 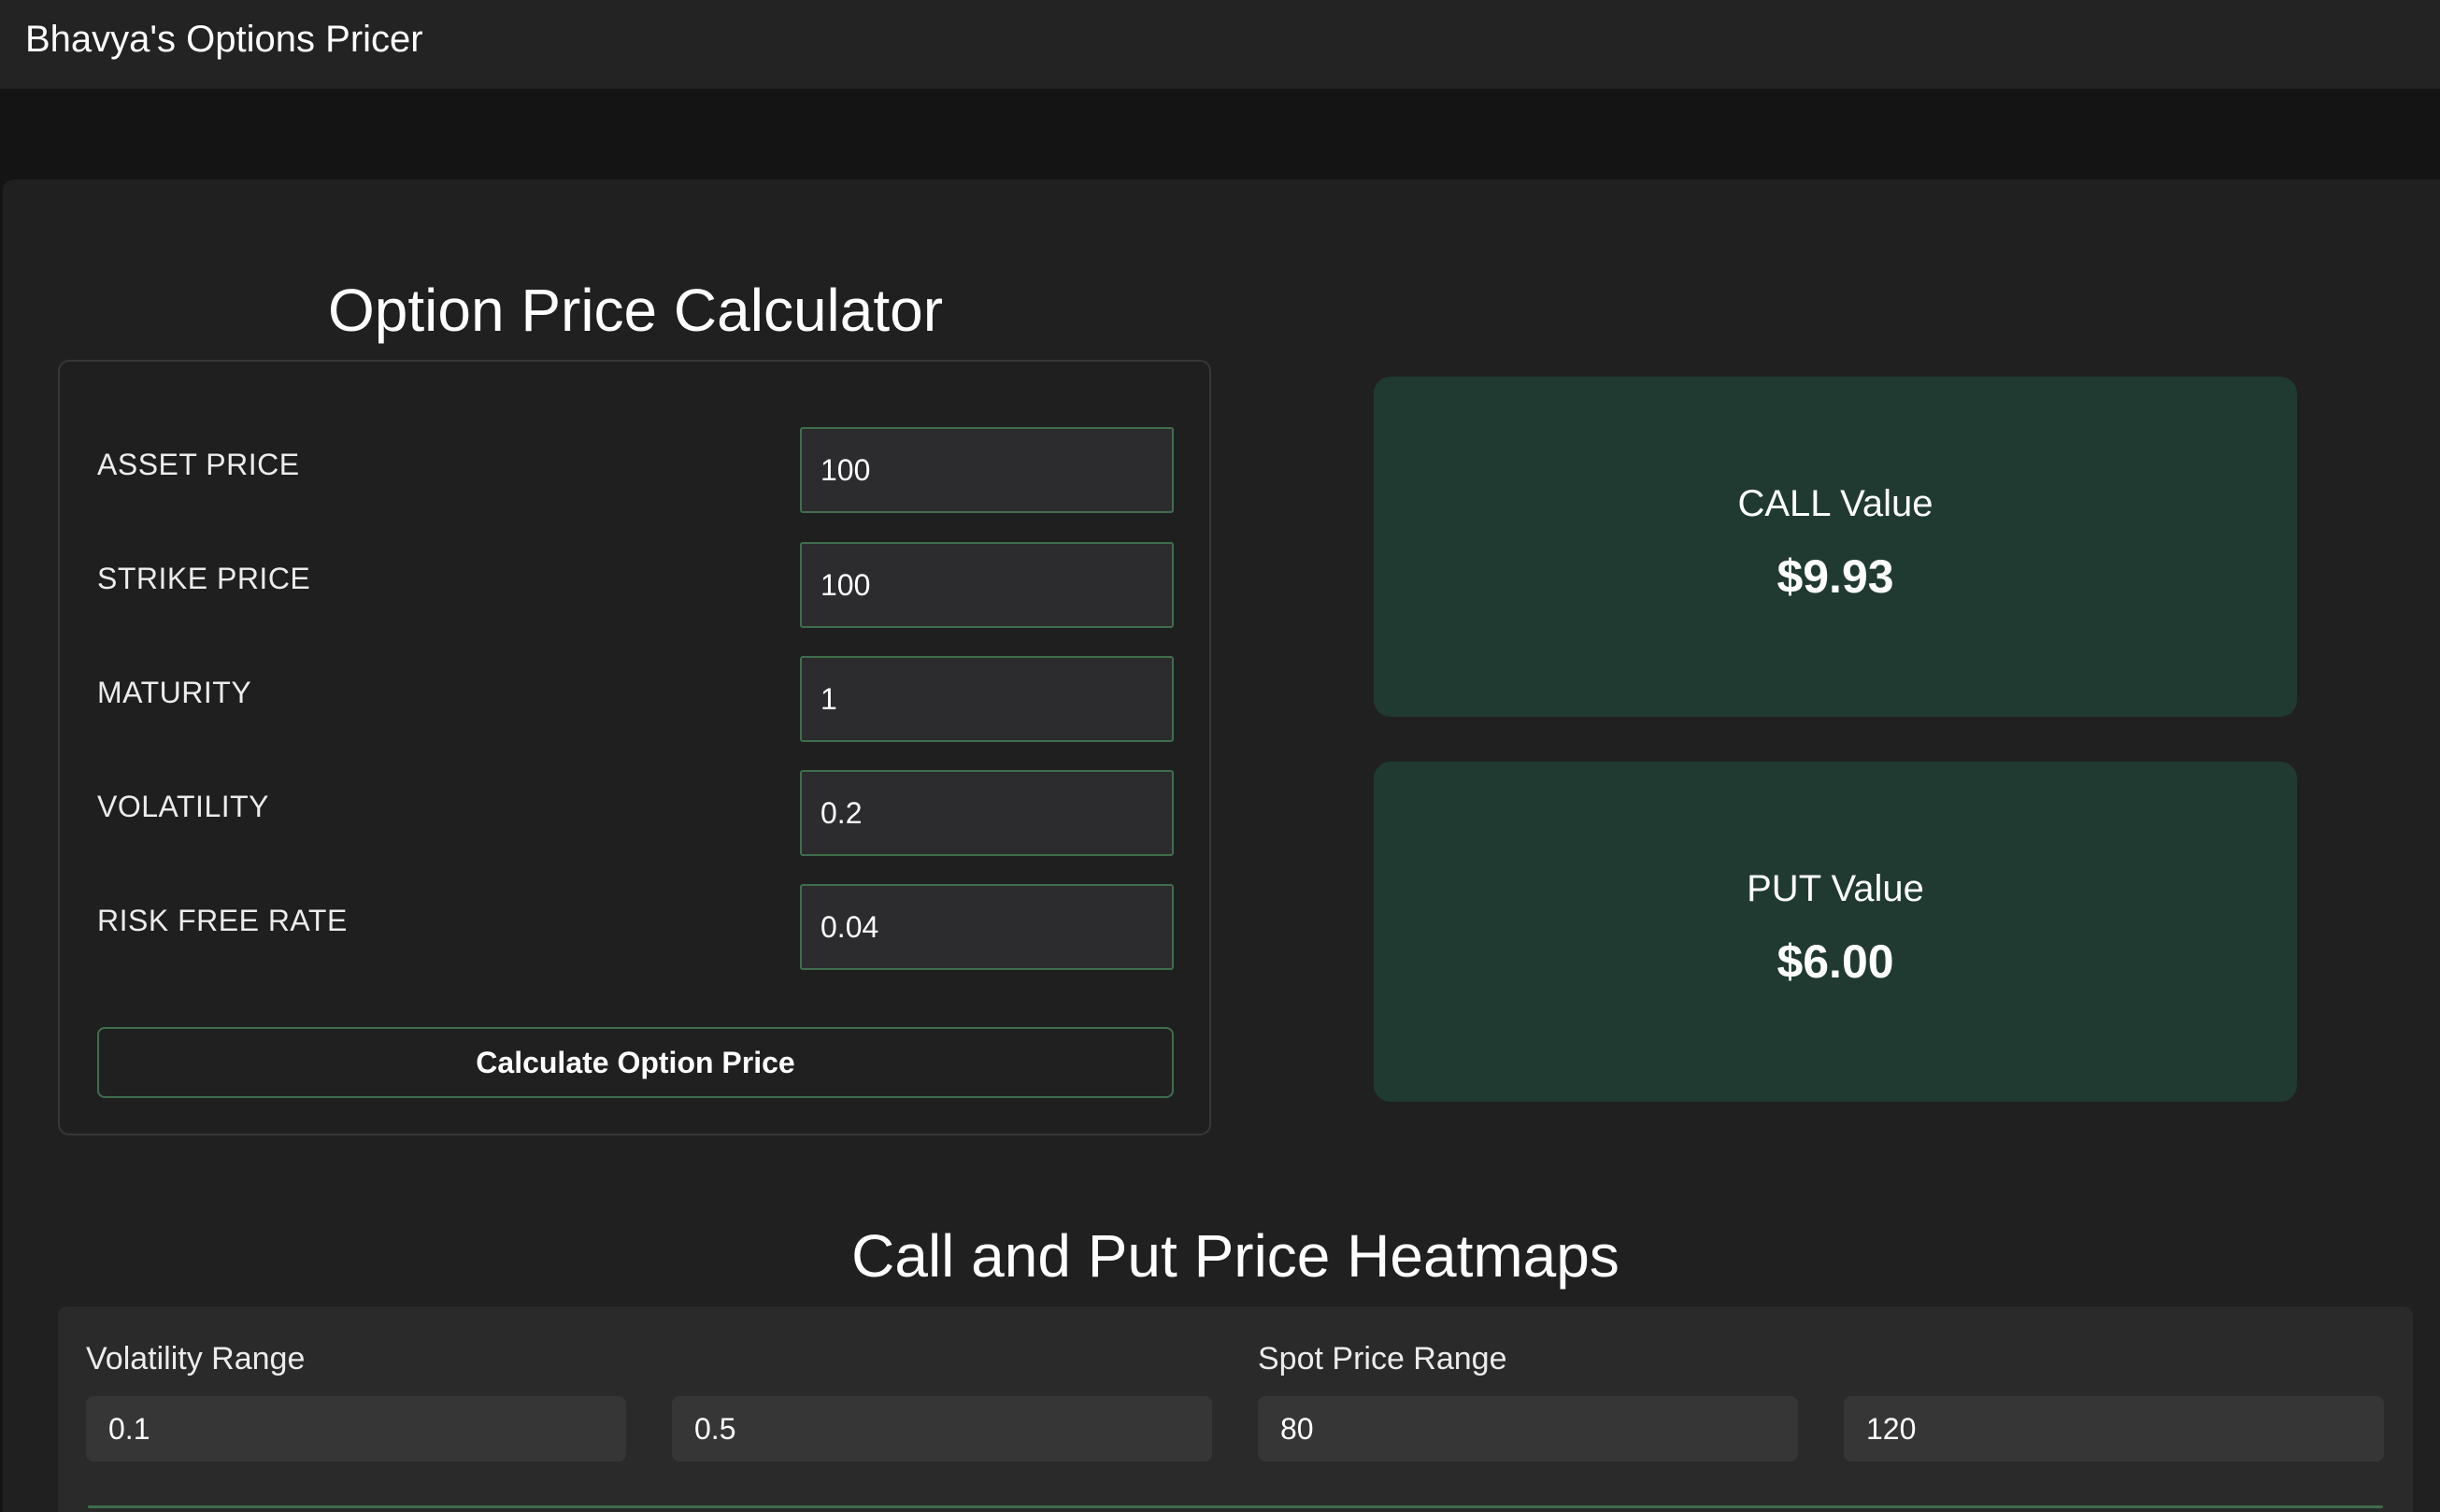 I want to click on spot-price-range-label: Spot Price Range, so click(x=1382, y=1358).